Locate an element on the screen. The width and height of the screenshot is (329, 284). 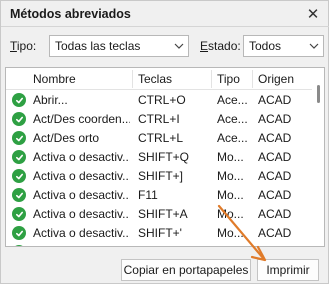
print-button: Imprimir is located at coordinates (288, 270).